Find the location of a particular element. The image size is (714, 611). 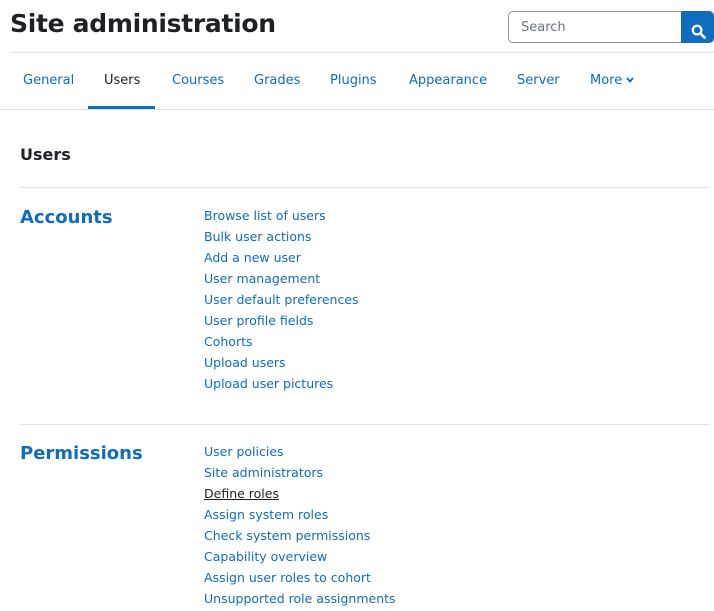

search-button is located at coordinates (697, 27).